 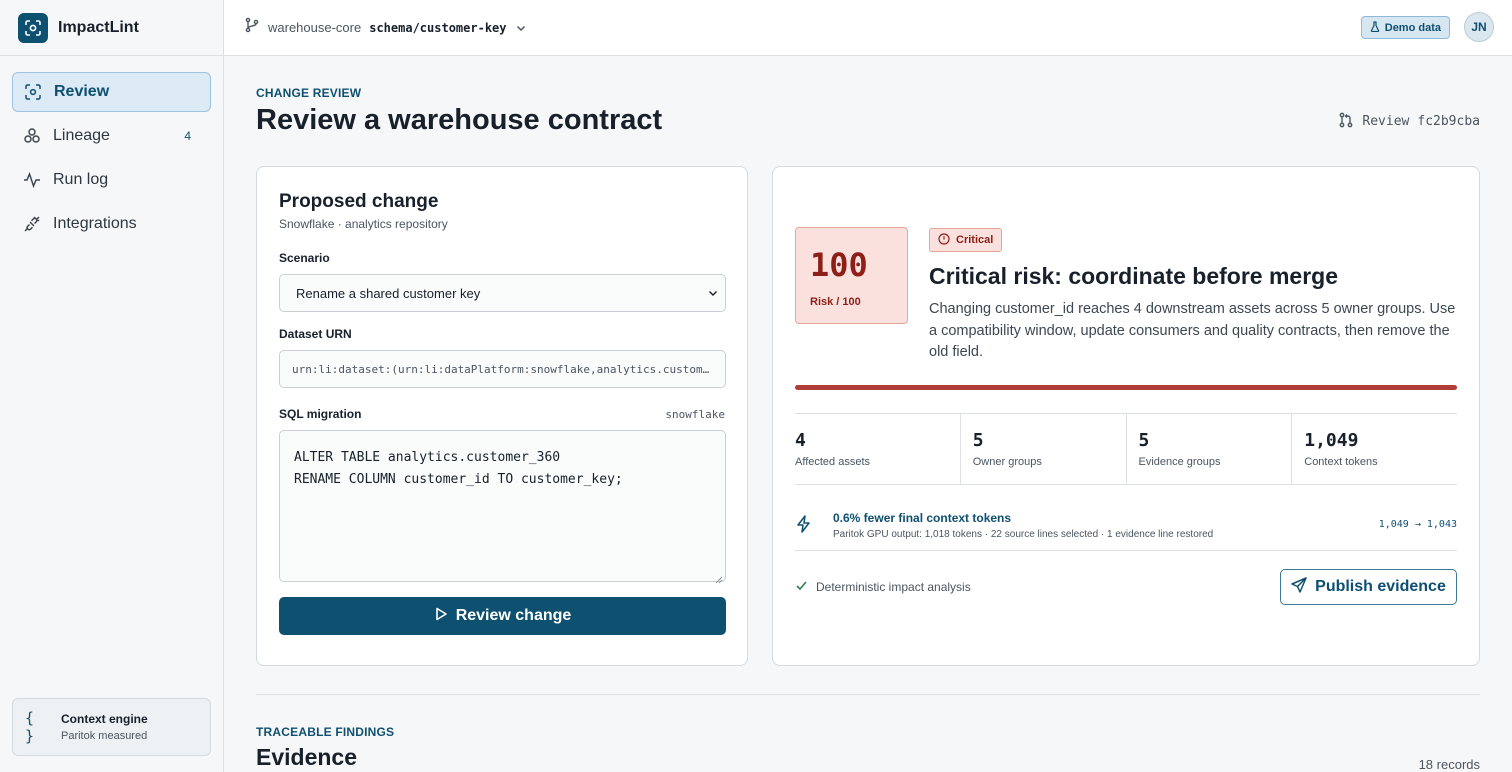 I want to click on sidebar-item-lineage: Lineage 4, so click(x=111, y=136).